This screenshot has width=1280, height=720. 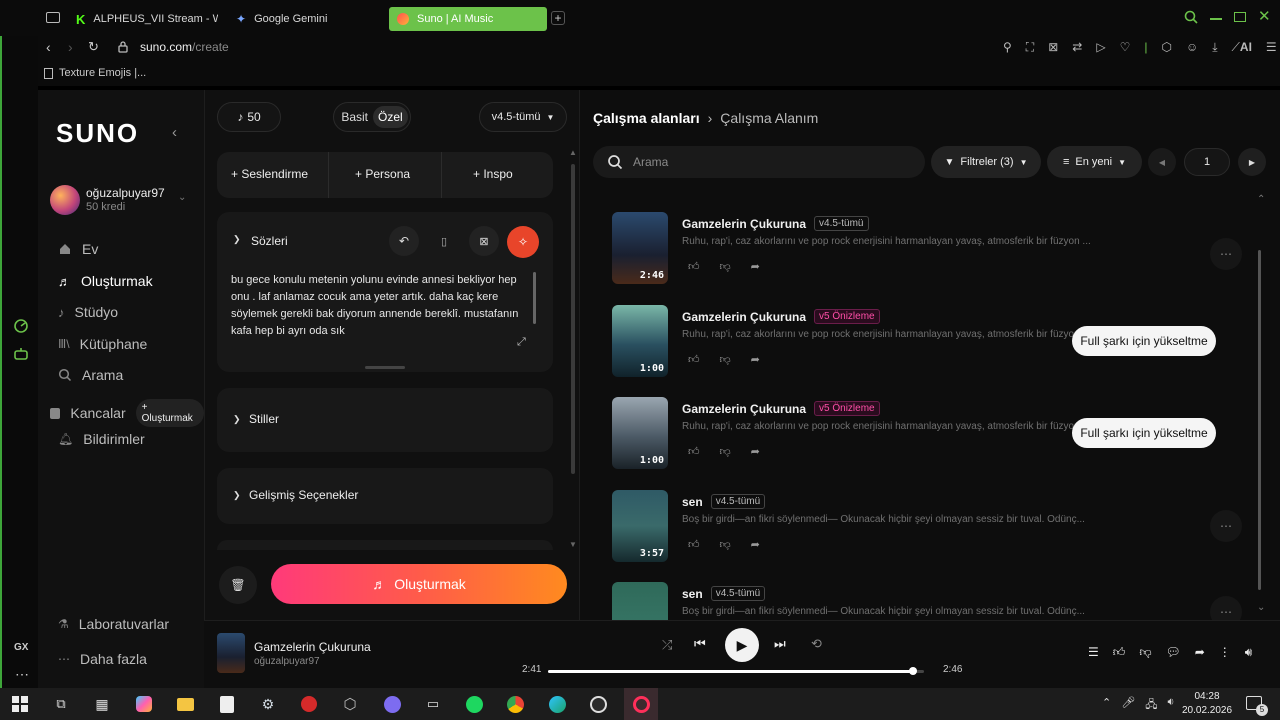 I want to click on lyrics-scrollbar, so click(x=534, y=298).